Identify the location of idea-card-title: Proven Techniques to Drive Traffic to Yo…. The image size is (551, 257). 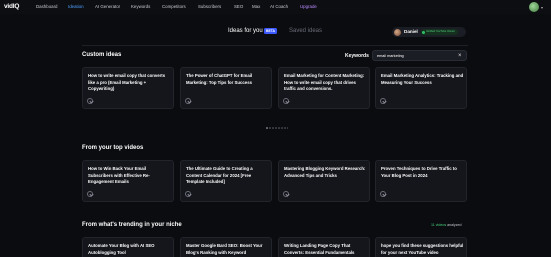
(419, 172).